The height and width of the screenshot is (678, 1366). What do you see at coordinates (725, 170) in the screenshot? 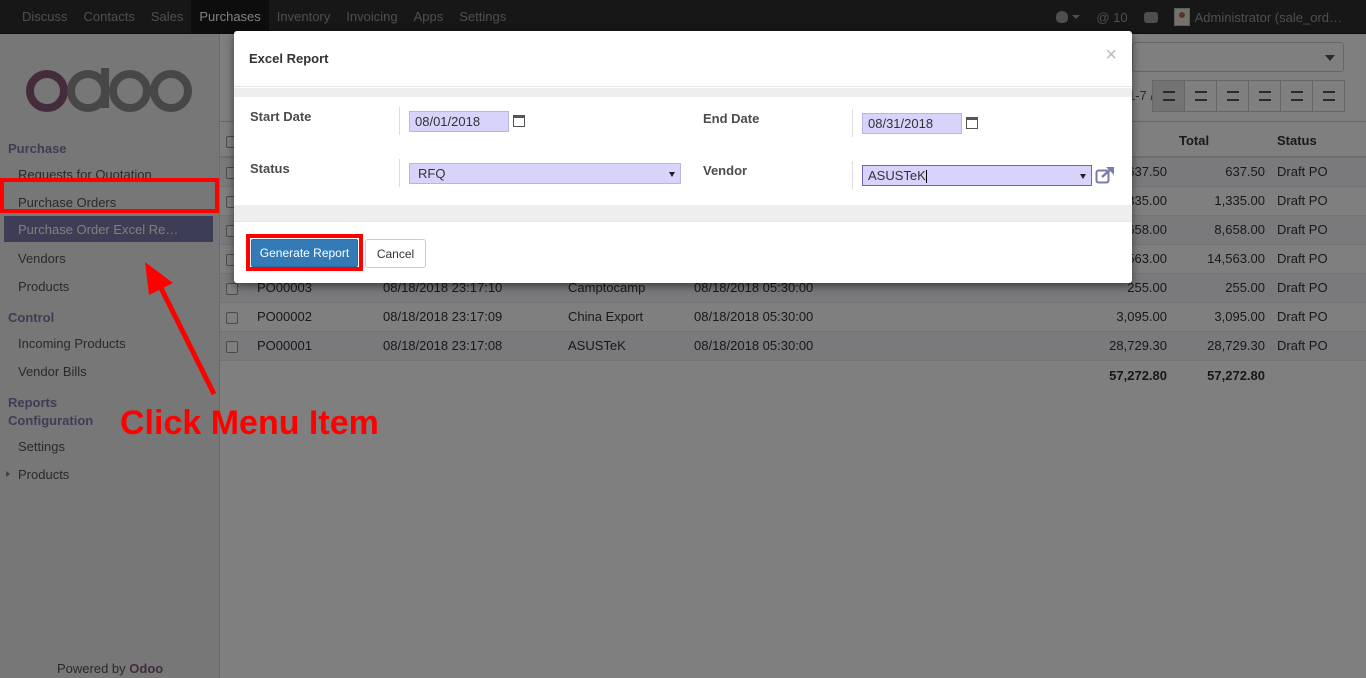
I see `vendor-label: Vendor` at bounding box center [725, 170].